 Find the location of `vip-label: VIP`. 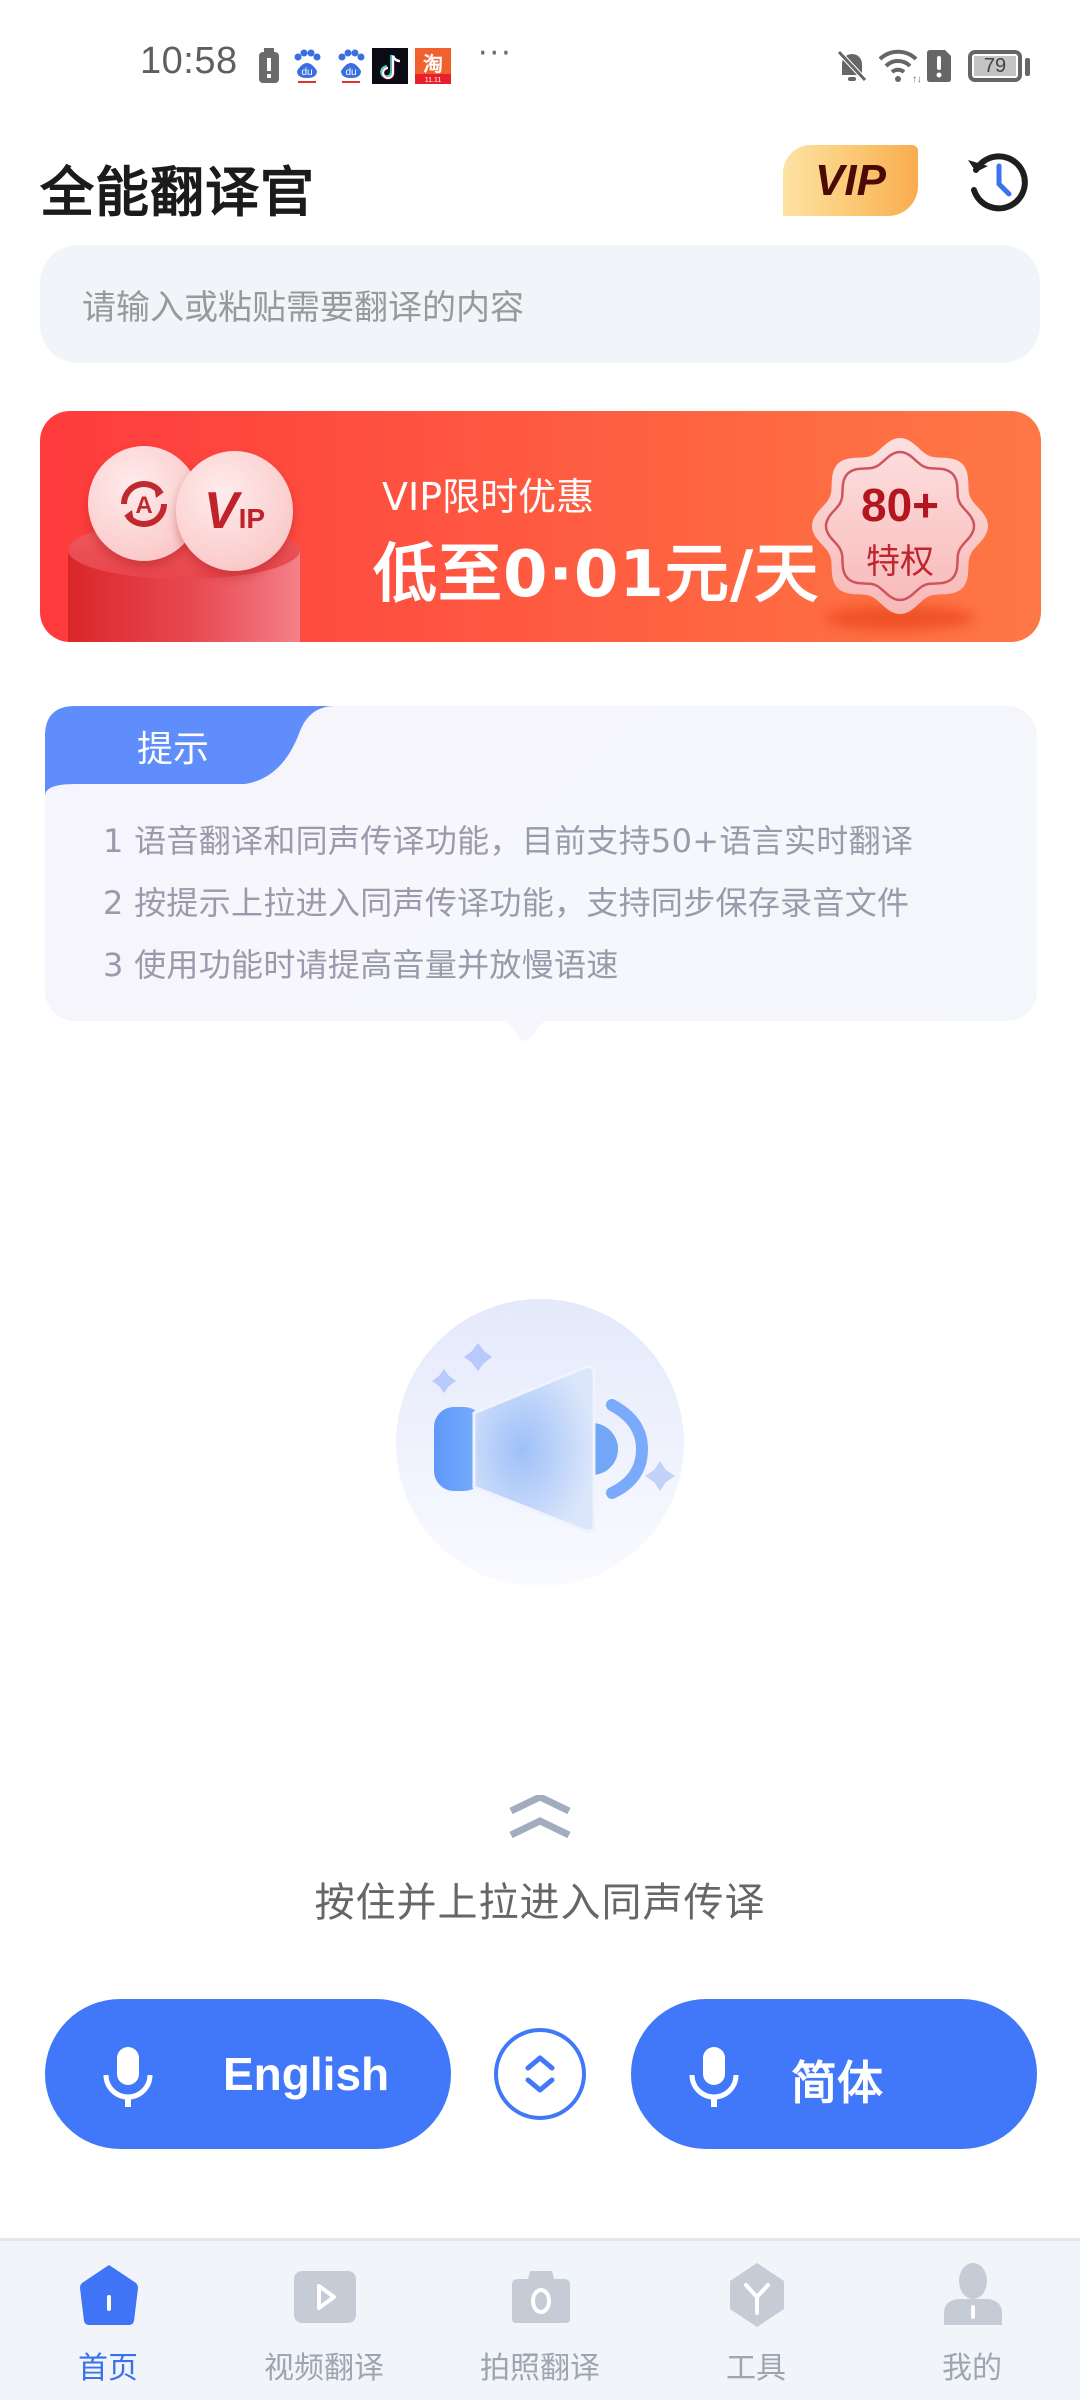

vip-label: VIP is located at coordinates (850, 180).